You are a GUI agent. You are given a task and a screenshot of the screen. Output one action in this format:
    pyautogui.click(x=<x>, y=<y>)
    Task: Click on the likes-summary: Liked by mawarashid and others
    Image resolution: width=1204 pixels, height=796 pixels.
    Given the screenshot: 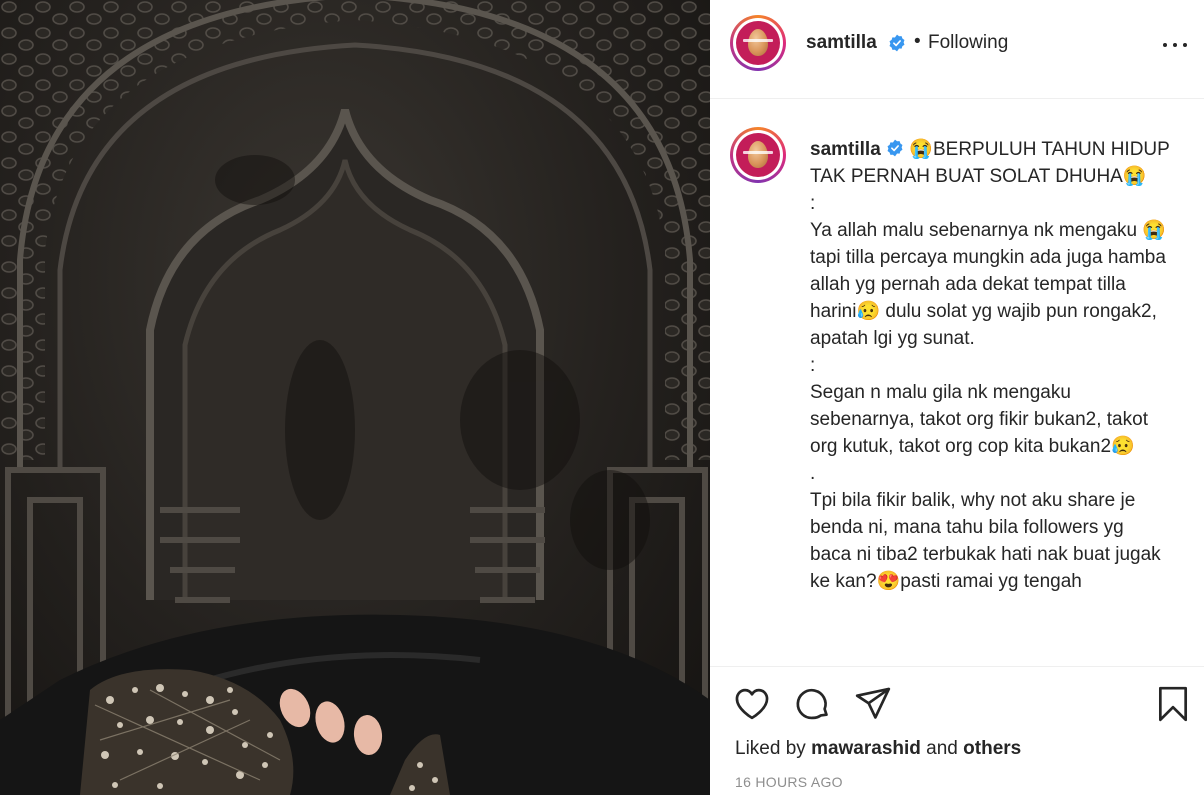 What is the action you would take?
    pyautogui.click(x=878, y=749)
    